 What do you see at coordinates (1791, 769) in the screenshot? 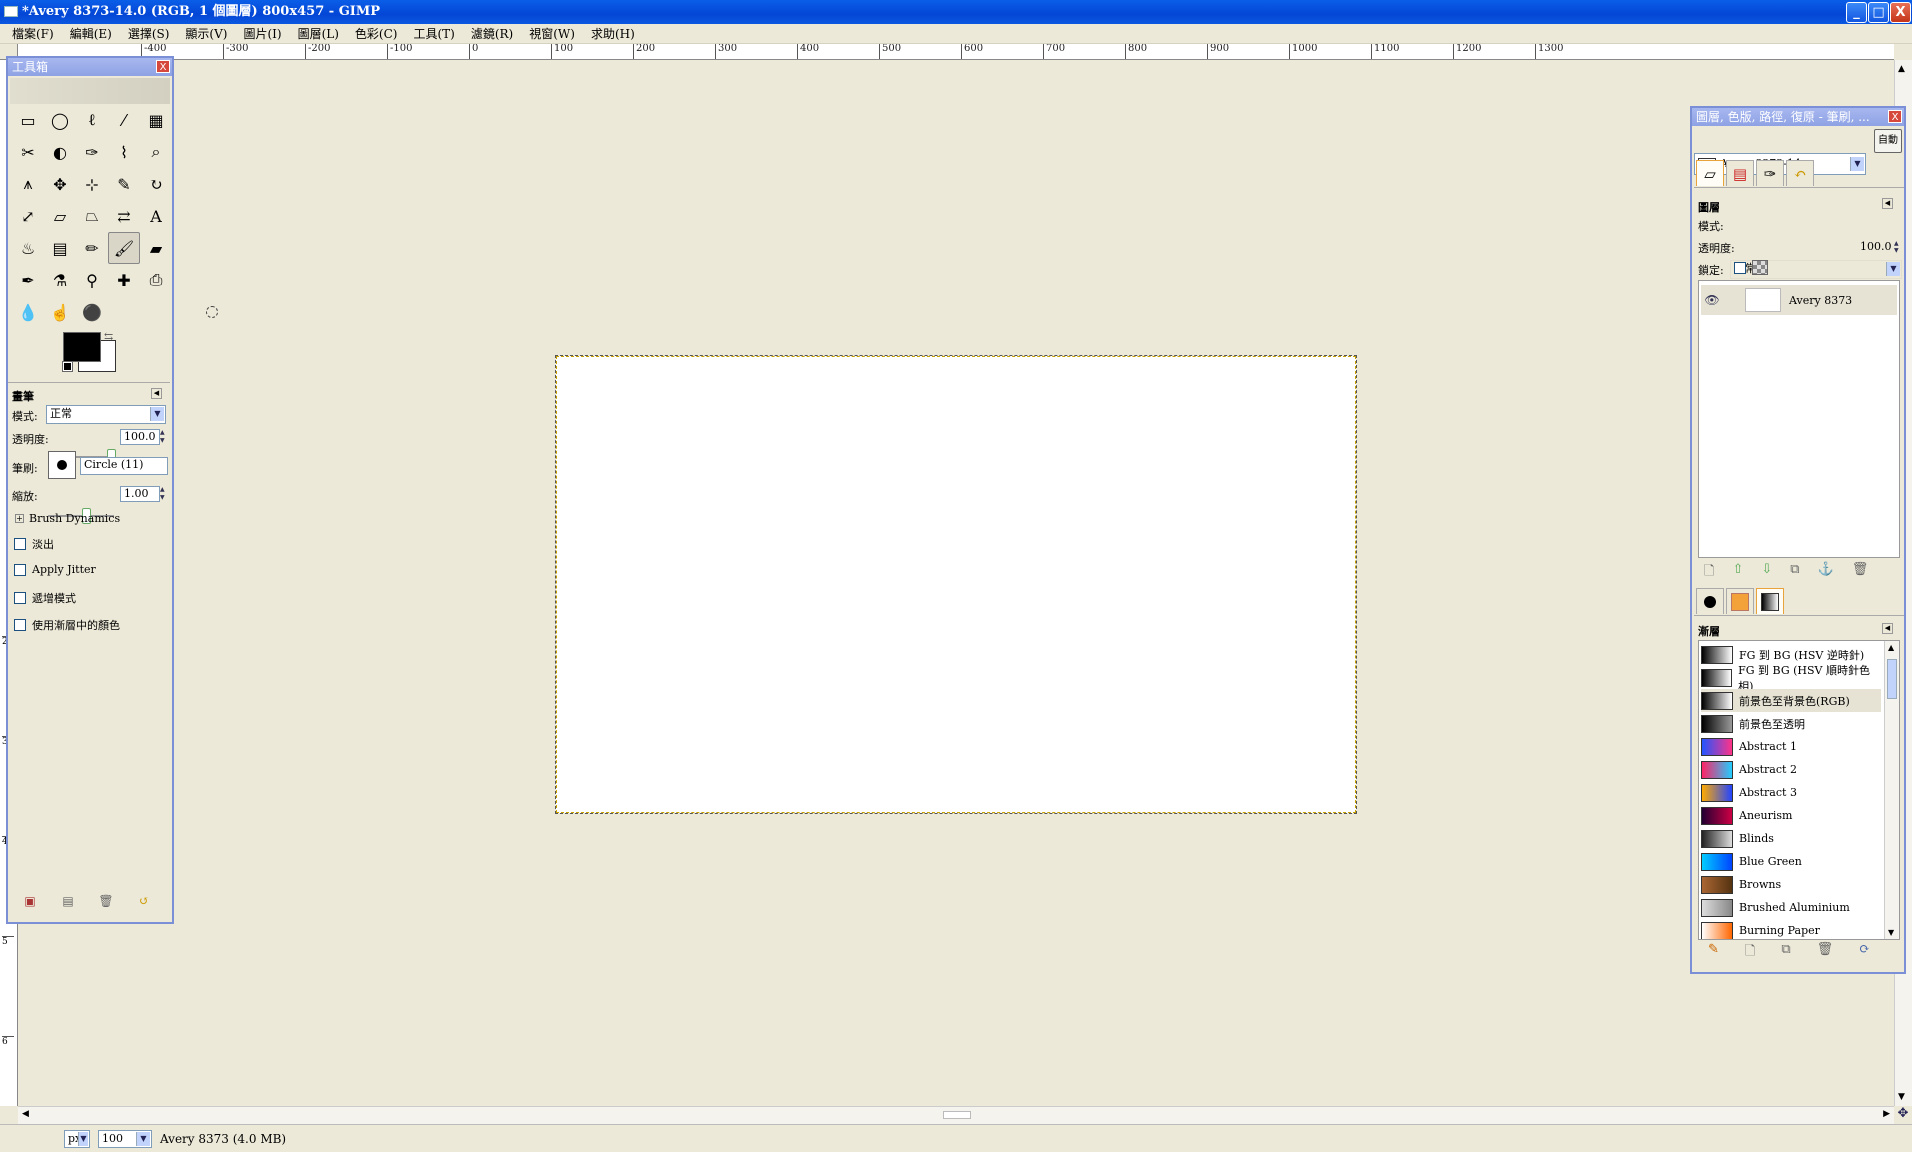
I see `gradient-item: Abstract 2` at bounding box center [1791, 769].